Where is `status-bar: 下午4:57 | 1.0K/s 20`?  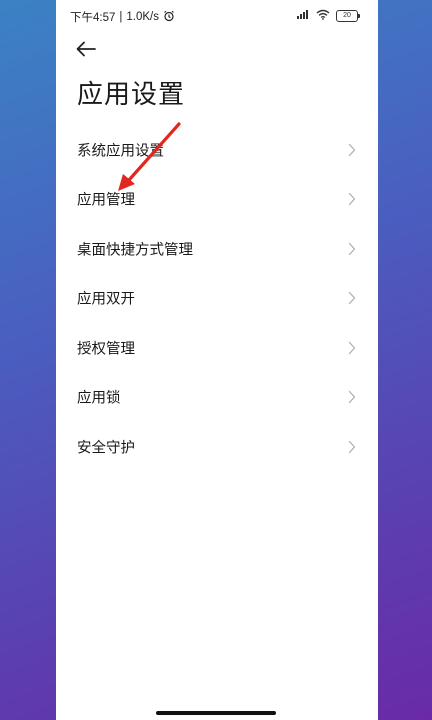 status-bar: 下午4:57 | 1.0K/s 20 is located at coordinates (217, 17).